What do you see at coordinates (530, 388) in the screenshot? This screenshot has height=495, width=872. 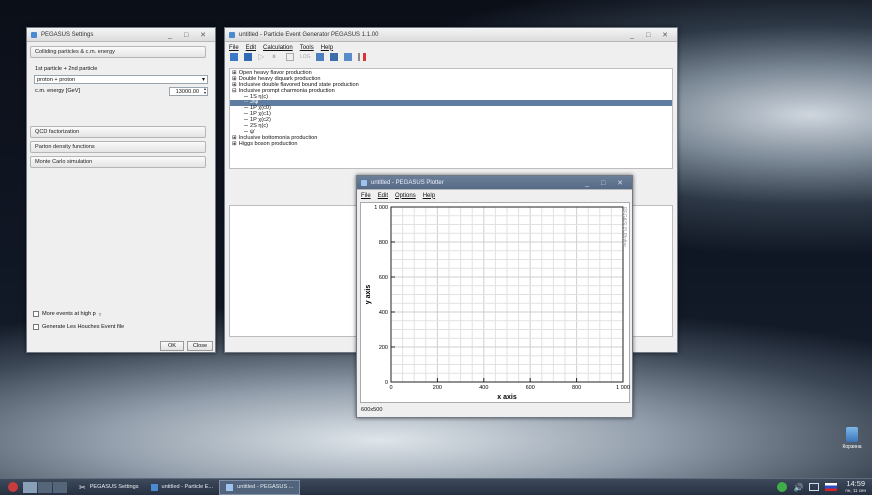 I see `x-tick-label: 600` at bounding box center [530, 388].